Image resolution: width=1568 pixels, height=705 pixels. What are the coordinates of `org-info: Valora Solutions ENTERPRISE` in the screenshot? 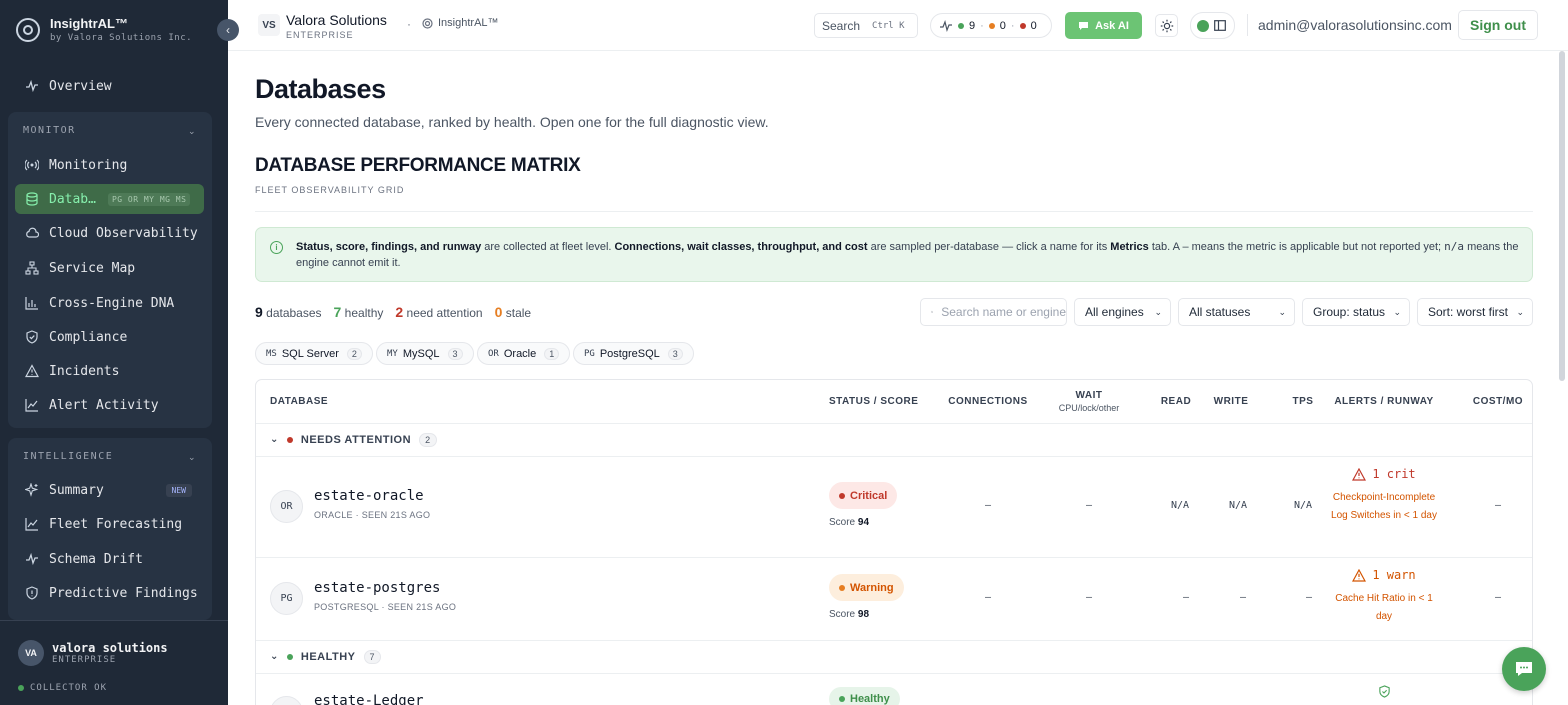 It's located at (336, 26).